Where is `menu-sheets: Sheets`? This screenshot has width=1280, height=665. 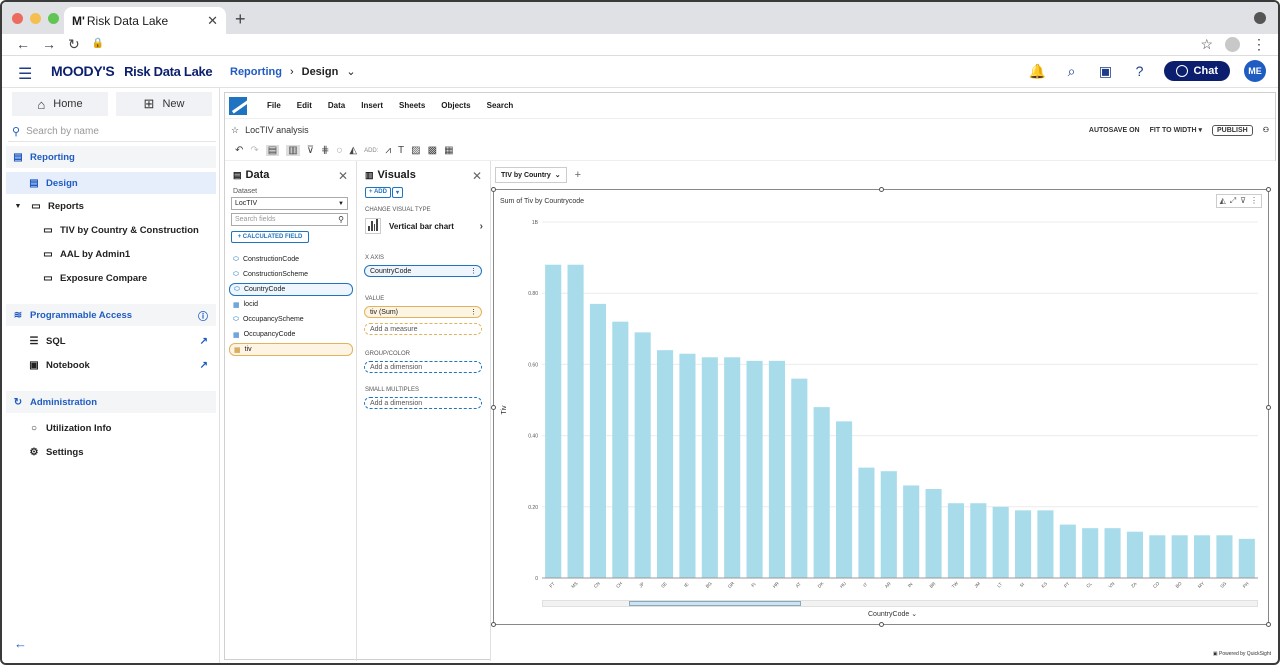
menu-sheets: Sheets is located at coordinates (412, 105).